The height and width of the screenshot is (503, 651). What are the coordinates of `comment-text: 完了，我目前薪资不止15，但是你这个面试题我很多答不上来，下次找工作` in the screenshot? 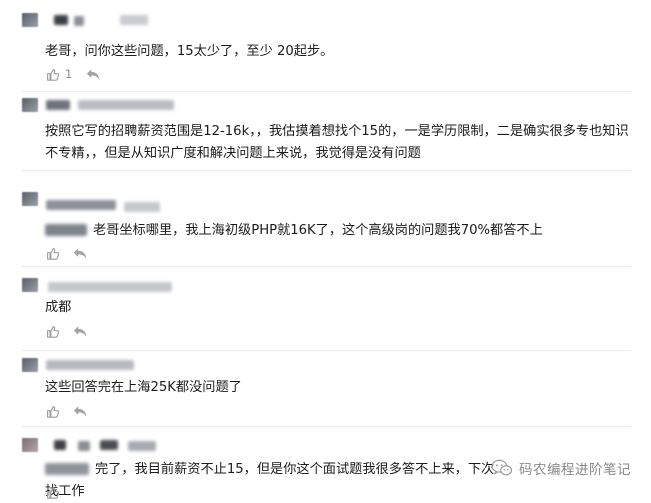 It's located at (273, 481).